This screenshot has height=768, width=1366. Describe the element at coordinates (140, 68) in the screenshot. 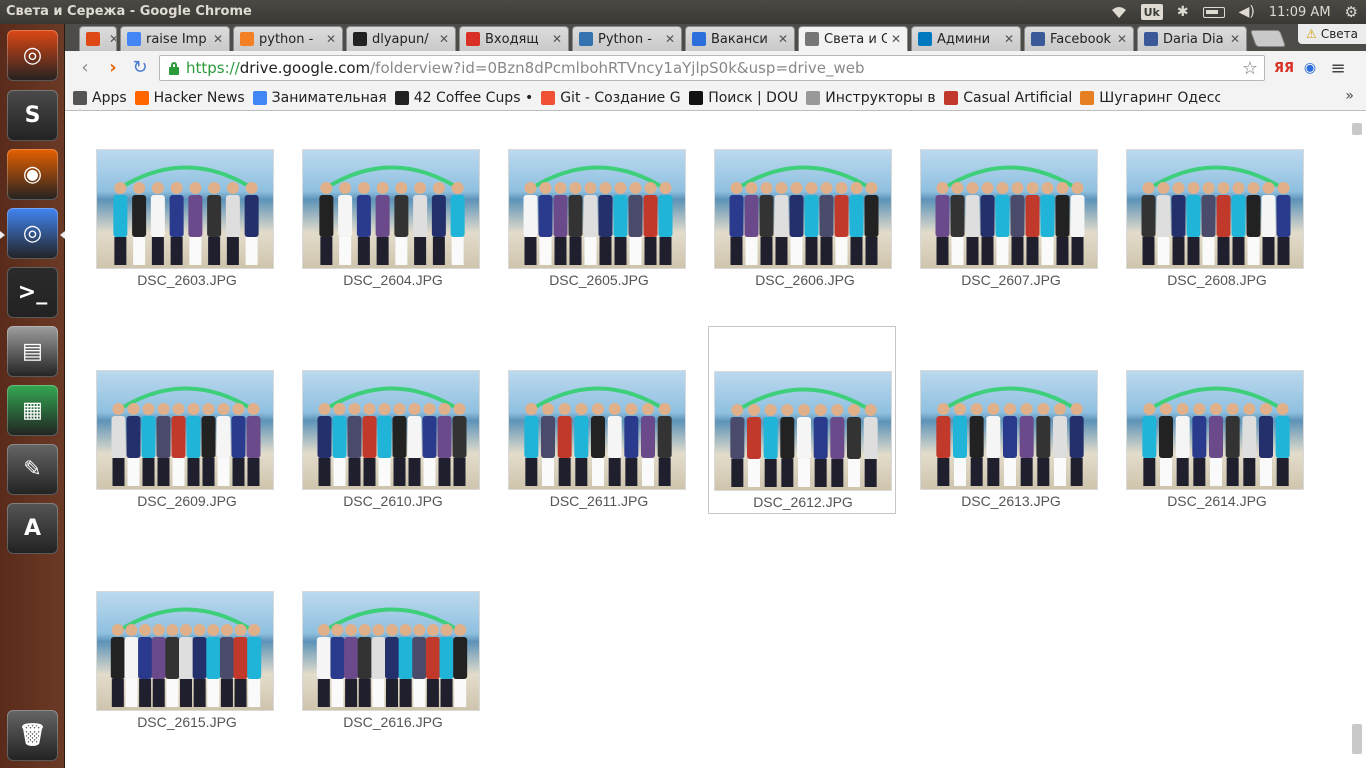

I see `reload-button: ↻` at that location.